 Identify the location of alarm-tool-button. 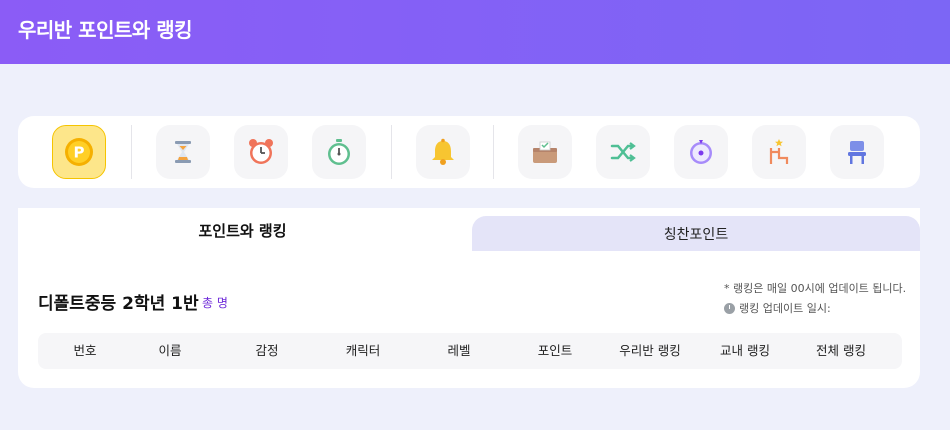
(261, 152).